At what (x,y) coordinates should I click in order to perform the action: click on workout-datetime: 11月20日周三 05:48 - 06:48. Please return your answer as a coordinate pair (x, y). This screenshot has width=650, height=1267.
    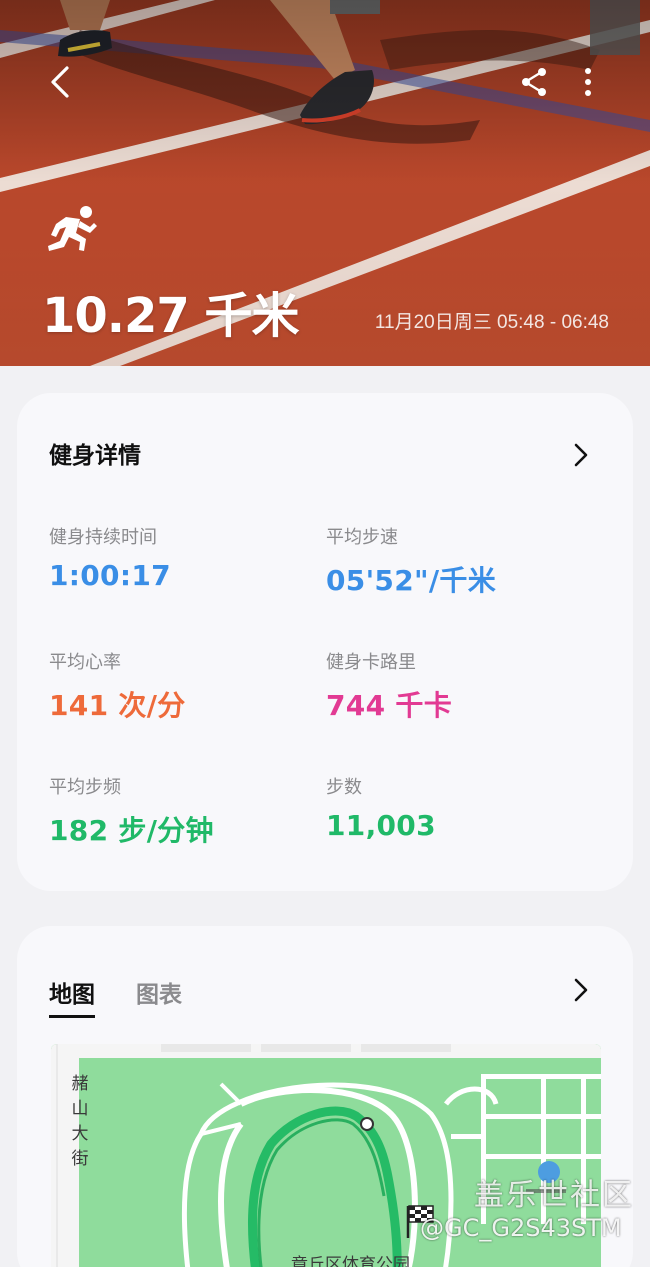
    Looking at the image, I should click on (491, 322).